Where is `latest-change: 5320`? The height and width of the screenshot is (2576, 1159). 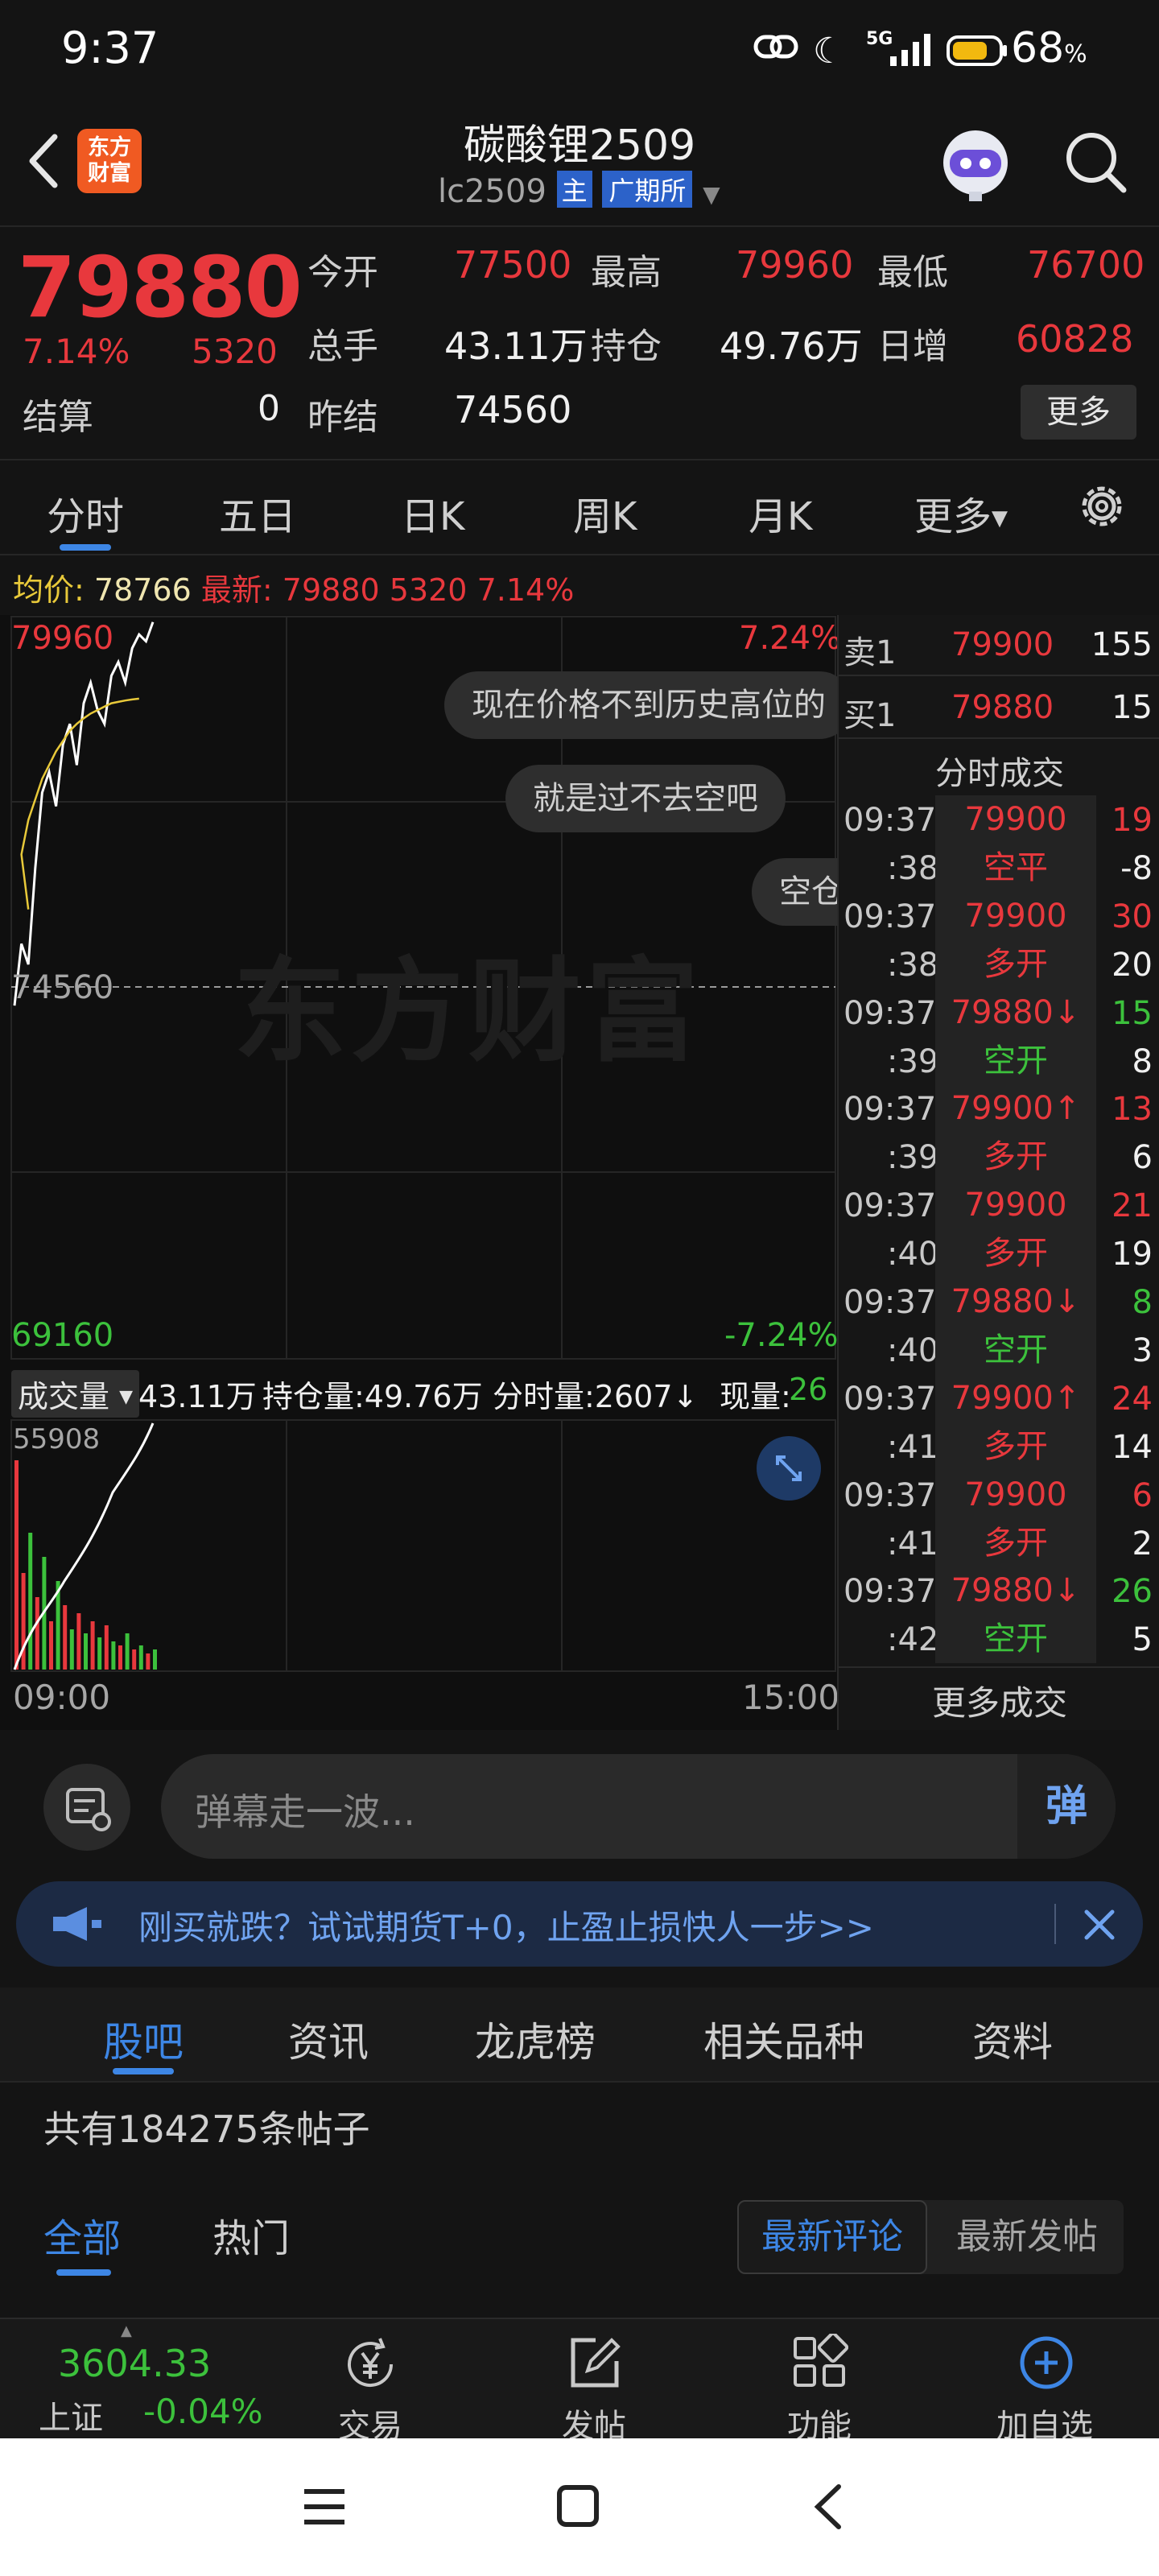
latest-change: 5320 is located at coordinates (428, 590).